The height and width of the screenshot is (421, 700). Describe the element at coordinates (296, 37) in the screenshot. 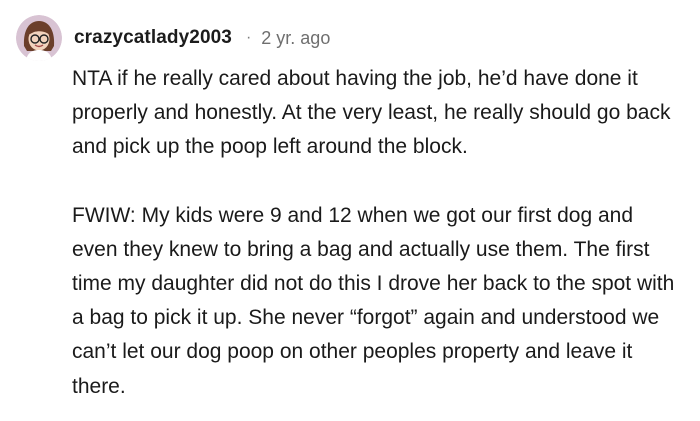

I see `comment-timestamp: 2 yr. ago` at that location.